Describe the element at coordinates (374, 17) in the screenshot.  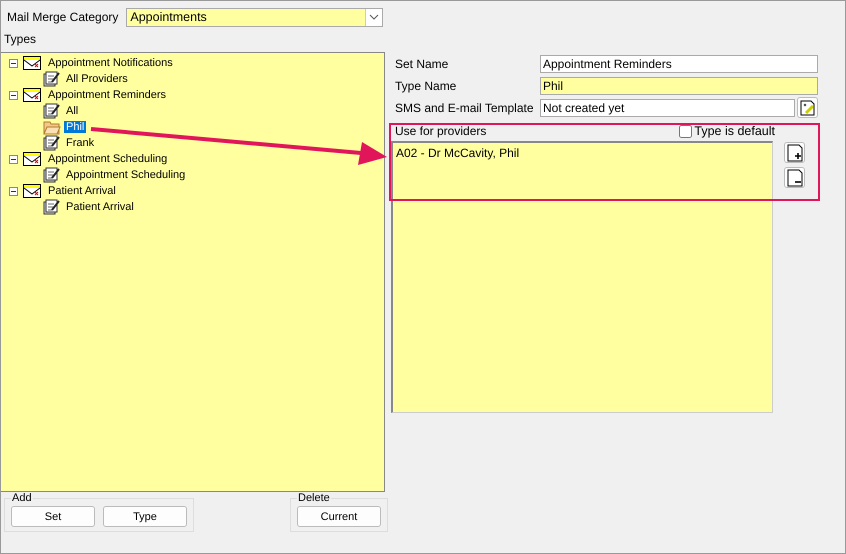
I see `chevron-down-icon` at that location.